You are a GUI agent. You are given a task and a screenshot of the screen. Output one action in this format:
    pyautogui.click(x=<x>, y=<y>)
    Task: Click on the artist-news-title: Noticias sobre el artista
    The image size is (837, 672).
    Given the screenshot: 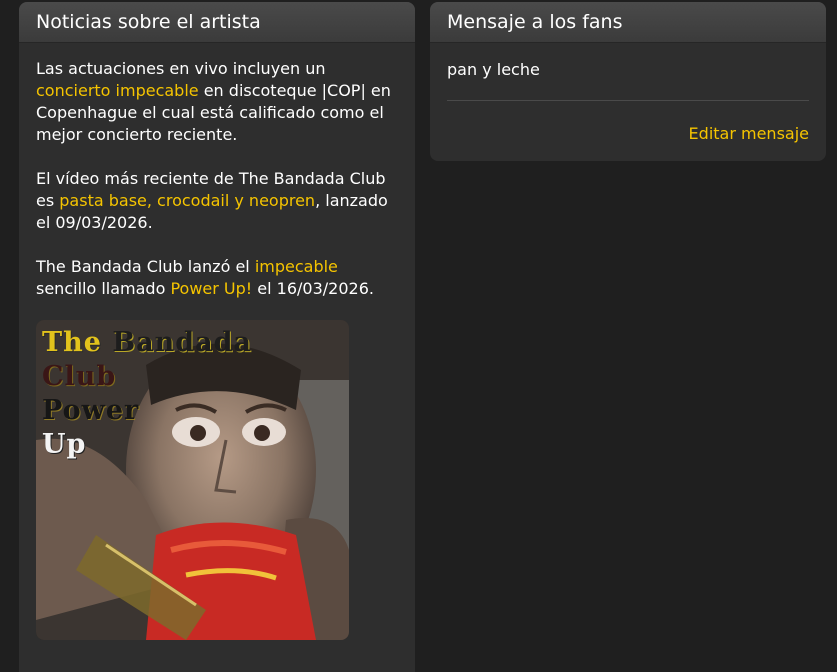 What is the action you would take?
    pyautogui.click(x=217, y=22)
    